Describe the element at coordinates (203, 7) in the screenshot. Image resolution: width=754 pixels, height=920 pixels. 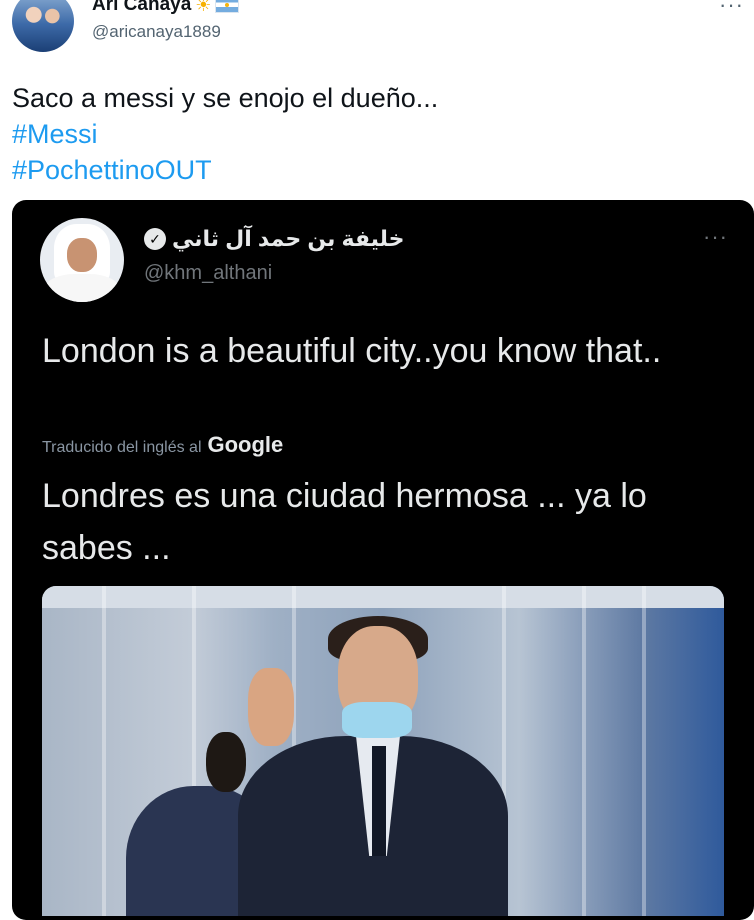
I see `sun-emoji-icon: ☀` at that location.